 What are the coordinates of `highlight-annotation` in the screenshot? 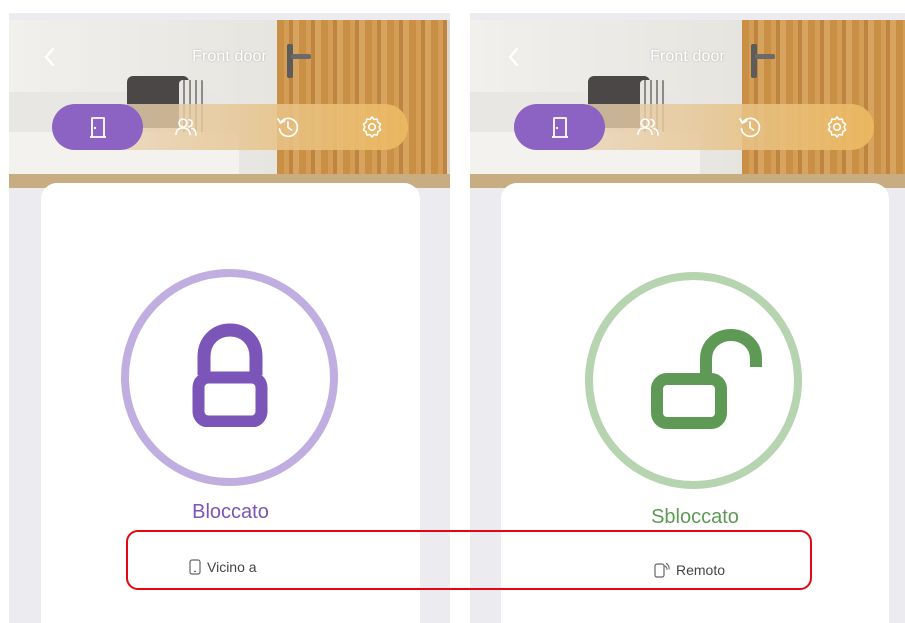 It's located at (469, 560).